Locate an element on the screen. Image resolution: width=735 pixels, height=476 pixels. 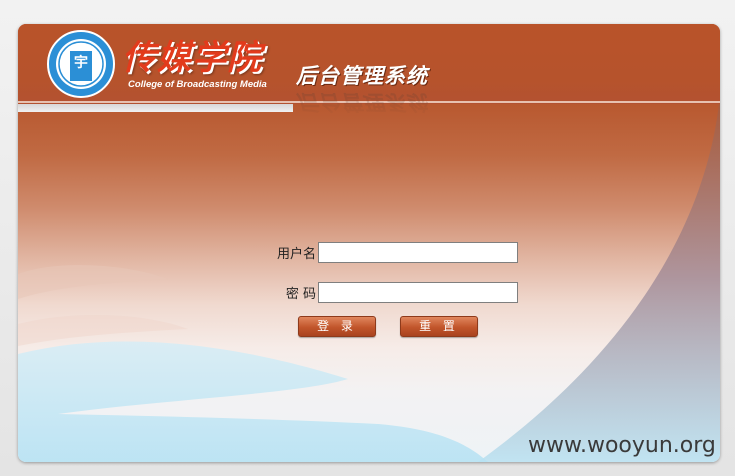
college-emblem-logo: 宇 is located at coordinates (81, 64).